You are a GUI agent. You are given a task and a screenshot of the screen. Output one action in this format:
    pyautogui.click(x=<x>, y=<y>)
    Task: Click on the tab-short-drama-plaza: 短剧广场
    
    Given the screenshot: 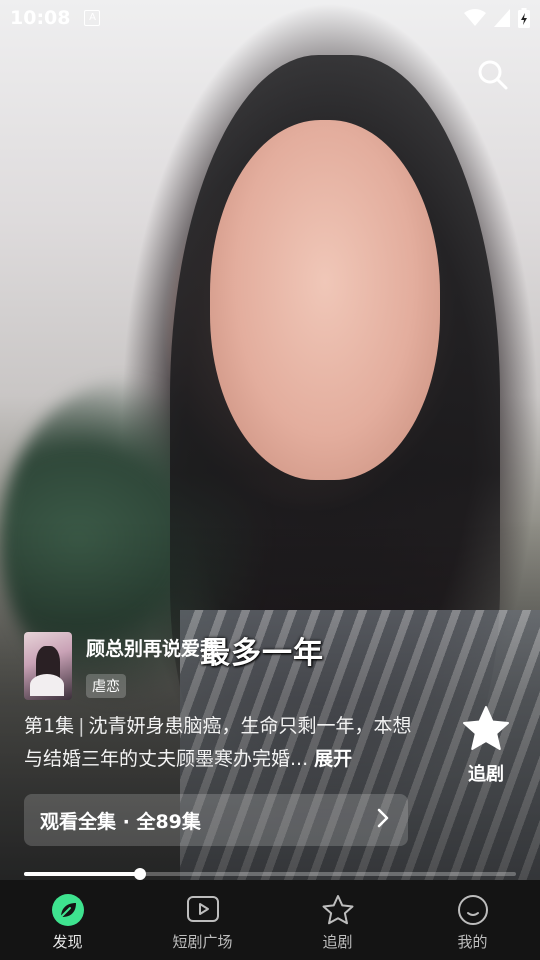 What is the action you would take?
    pyautogui.click(x=202, y=920)
    